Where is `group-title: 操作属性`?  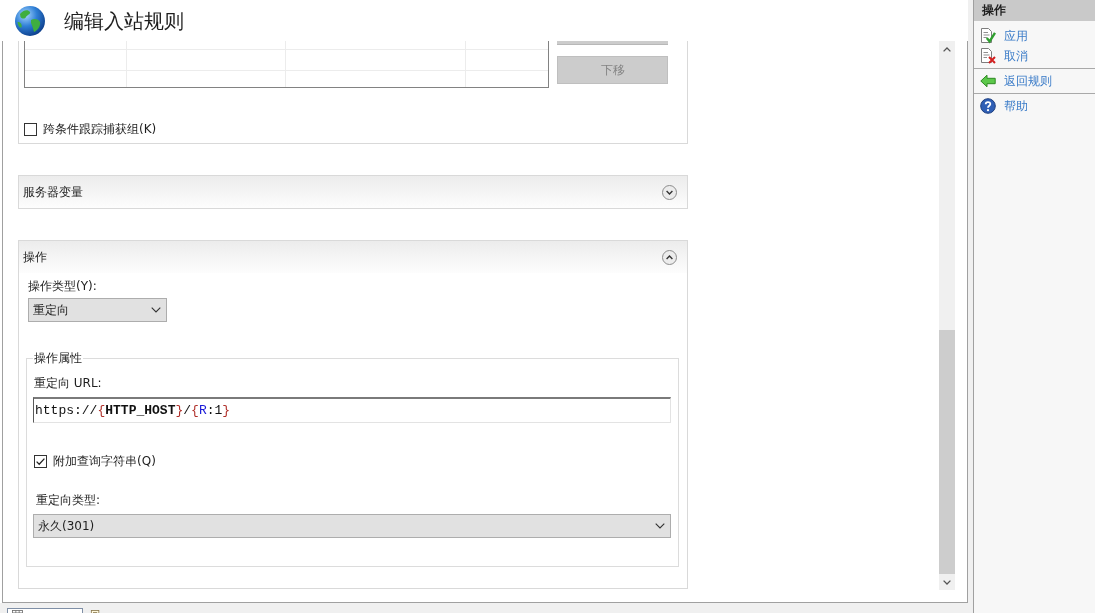 group-title: 操作属性 is located at coordinates (58, 358).